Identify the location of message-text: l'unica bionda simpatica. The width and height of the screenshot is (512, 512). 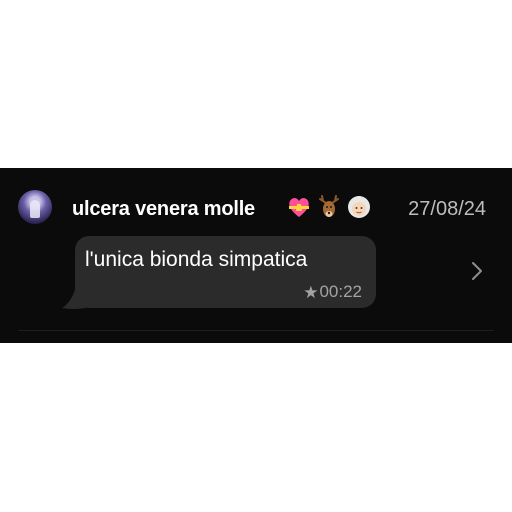
(196, 259).